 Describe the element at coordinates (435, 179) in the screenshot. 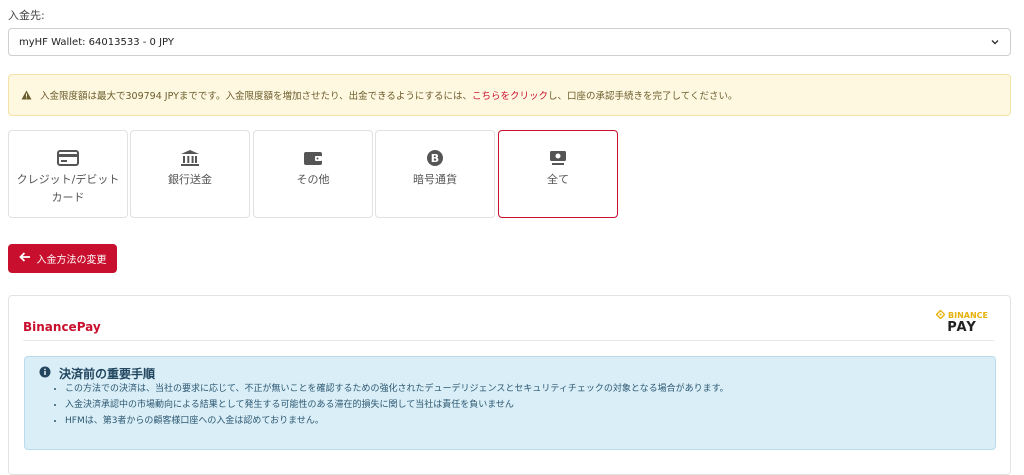

I see `method-label: 暗号通貨` at that location.